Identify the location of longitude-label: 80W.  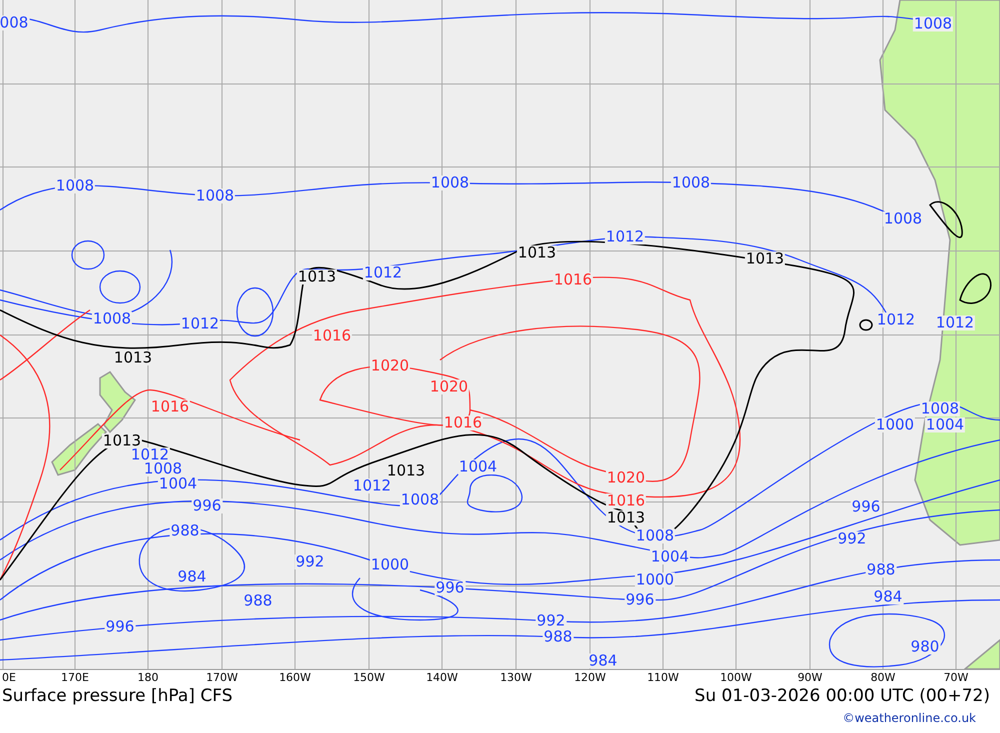
(883, 677).